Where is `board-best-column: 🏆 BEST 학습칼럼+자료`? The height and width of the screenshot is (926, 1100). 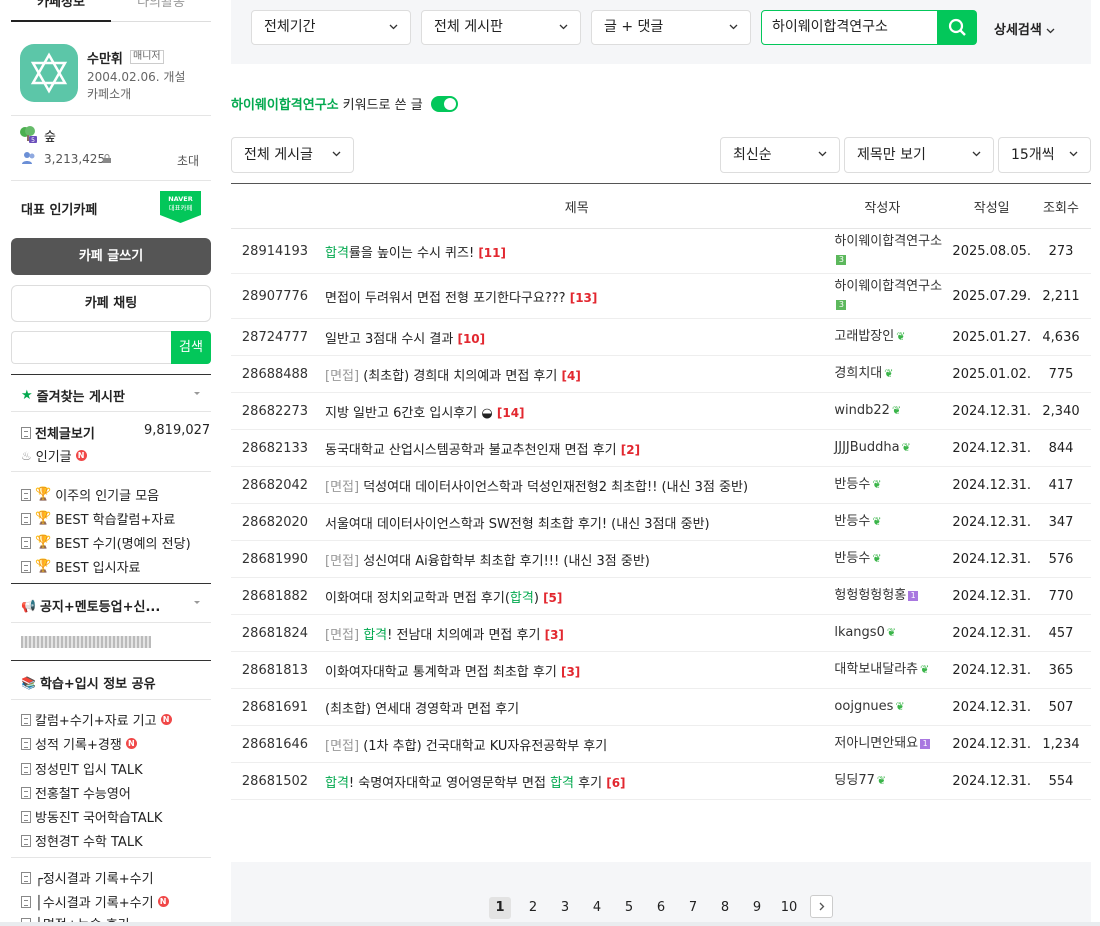 board-best-column: 🏆 BEST 학습칼럼+자료 is located at coordinates (98, 518).